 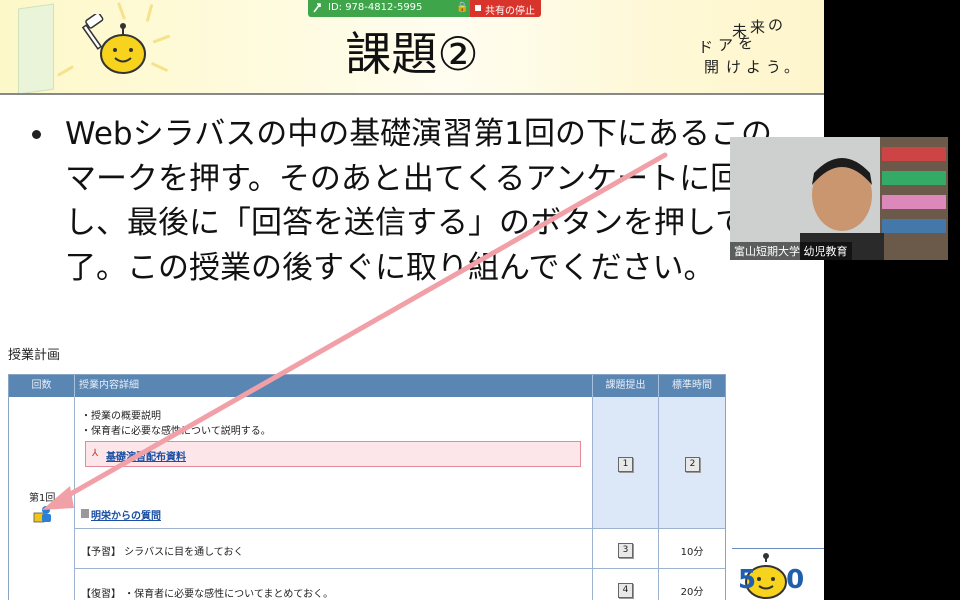 What do you see at coordinates (424, 8) in the screenshot?
I see `screen-share-bar: ID: 978-4812-5995 🔒 共有の停止` at bounding box center [424, 8].